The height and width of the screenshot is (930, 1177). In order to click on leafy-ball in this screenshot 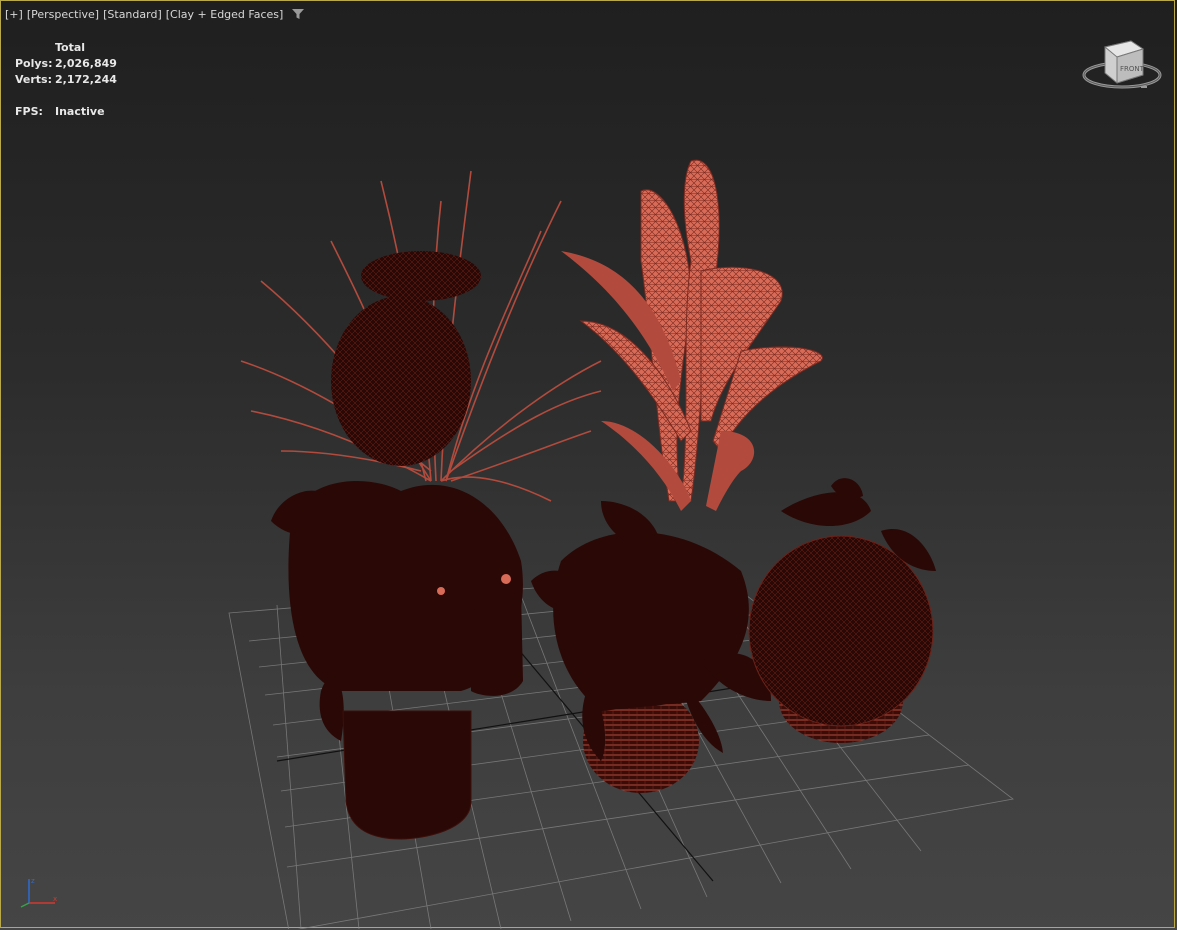, I will do `click(401, 381)`.